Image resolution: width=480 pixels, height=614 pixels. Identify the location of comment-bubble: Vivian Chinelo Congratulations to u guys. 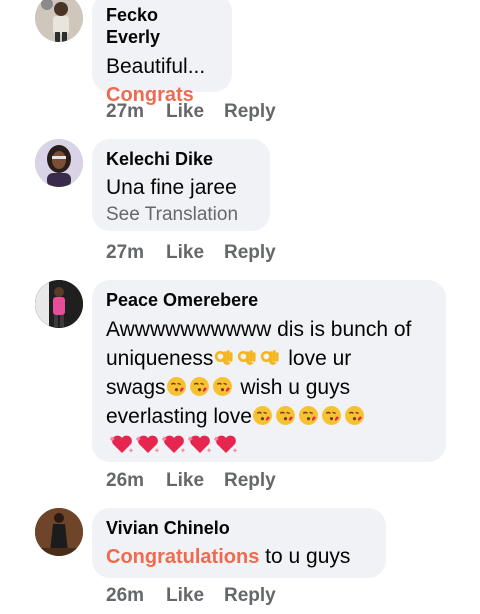
(239, 543).